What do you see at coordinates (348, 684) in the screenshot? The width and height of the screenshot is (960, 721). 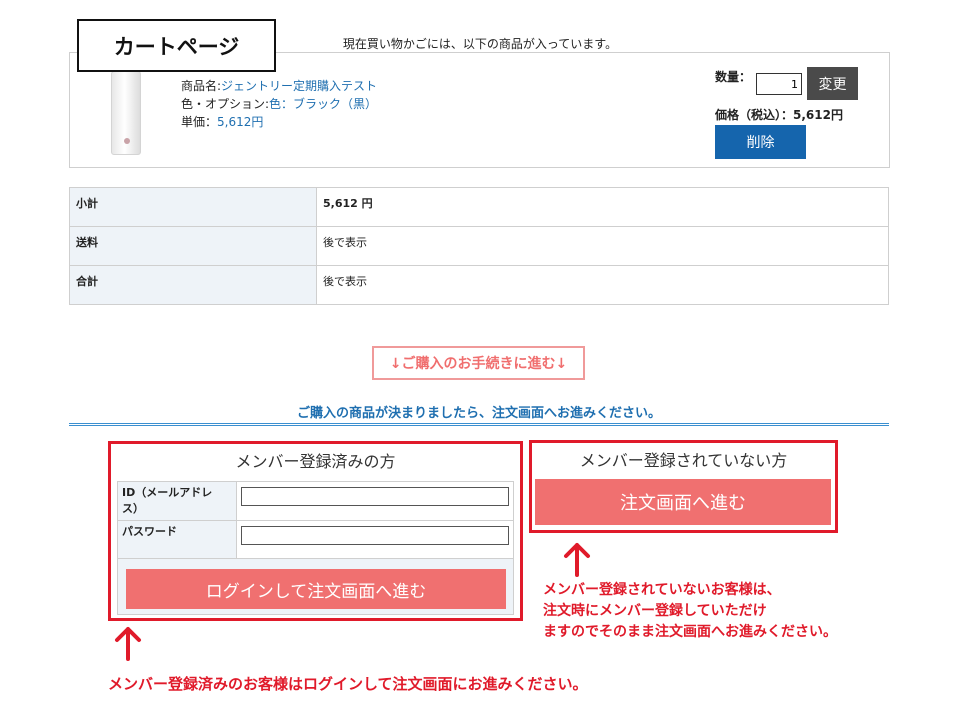 I see `member-annotation: メンバー登録済みのお客様はログインして注文画面にお進みください。` at bounding box center [348, 684].